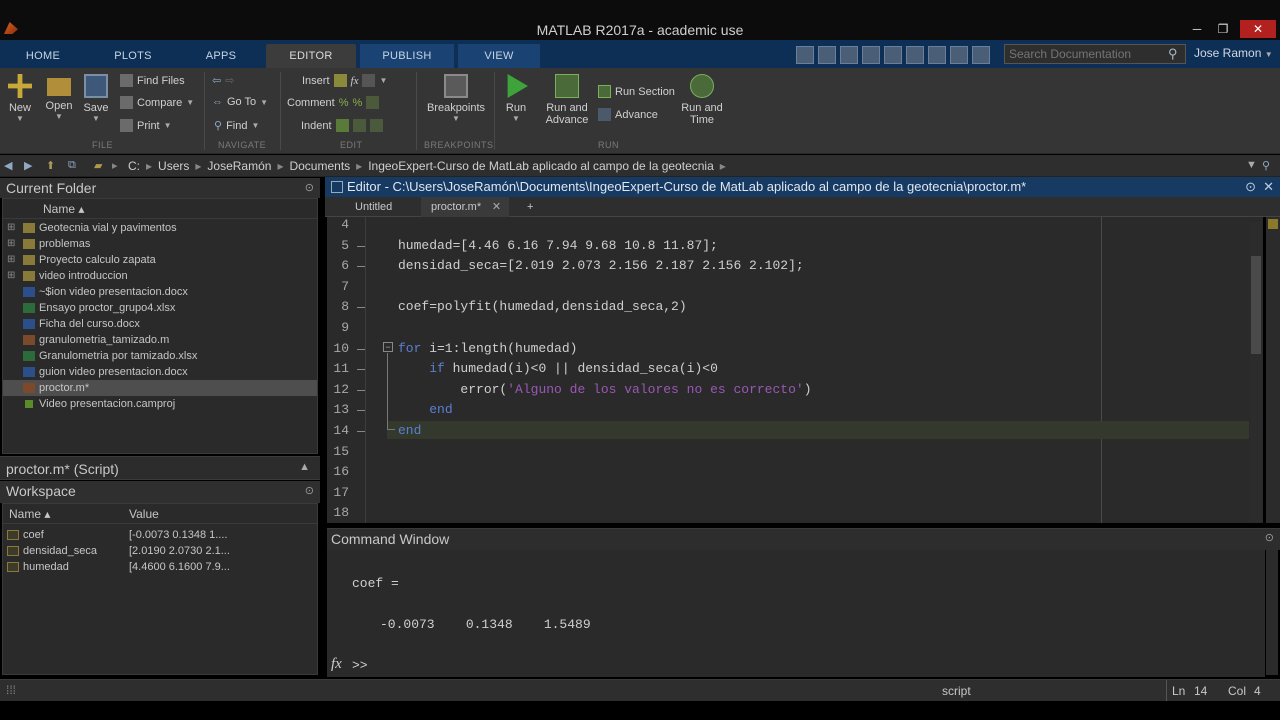 This screenshot has width=1280, height=720. Describe the element at coordinates (465, 207) in the screenshot. I see `editor-tab-proctor: proctor.m* ✕` at that location.